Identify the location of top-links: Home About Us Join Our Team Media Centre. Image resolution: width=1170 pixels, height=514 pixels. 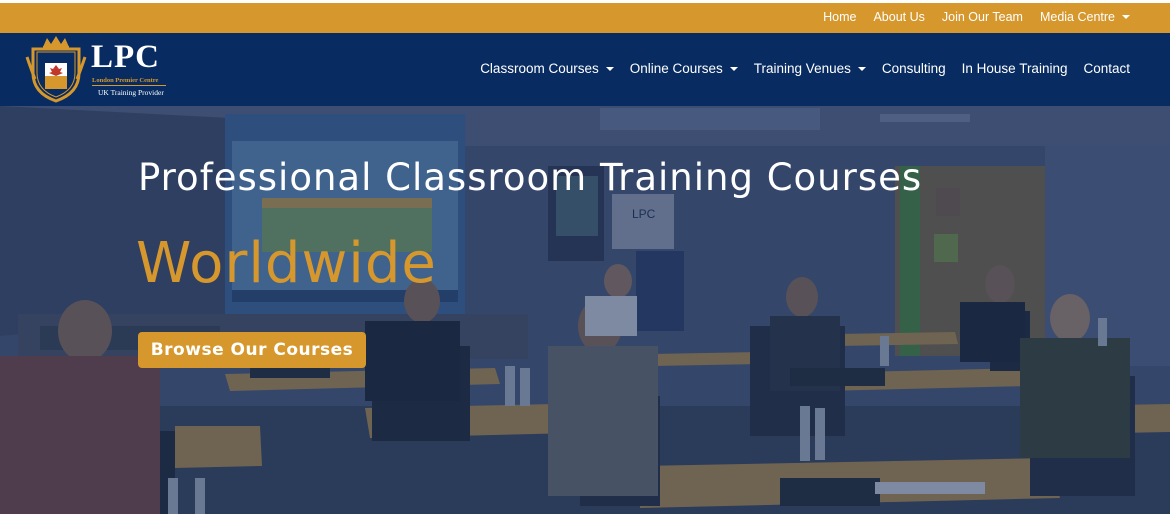
(976, 17).